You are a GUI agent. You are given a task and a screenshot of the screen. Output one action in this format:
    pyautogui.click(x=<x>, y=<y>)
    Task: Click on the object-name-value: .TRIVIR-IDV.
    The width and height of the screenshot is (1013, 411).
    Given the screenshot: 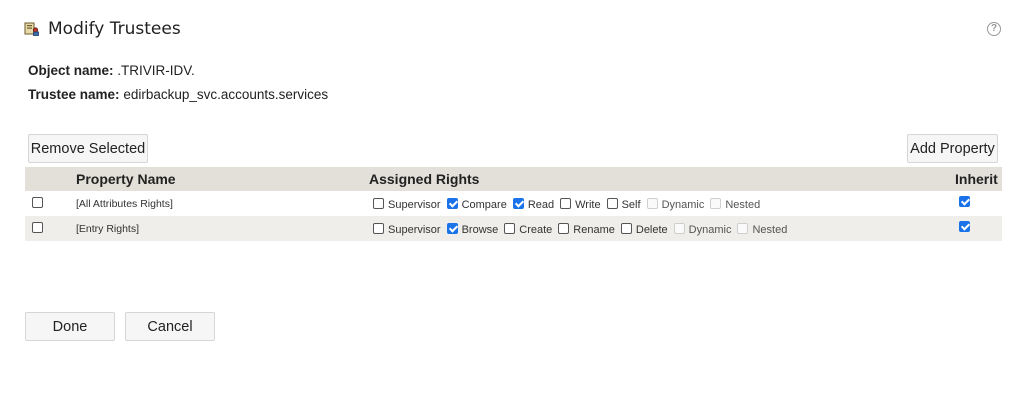 What is the action you would take?
    pyautogui.click(x=156, y=70)
    